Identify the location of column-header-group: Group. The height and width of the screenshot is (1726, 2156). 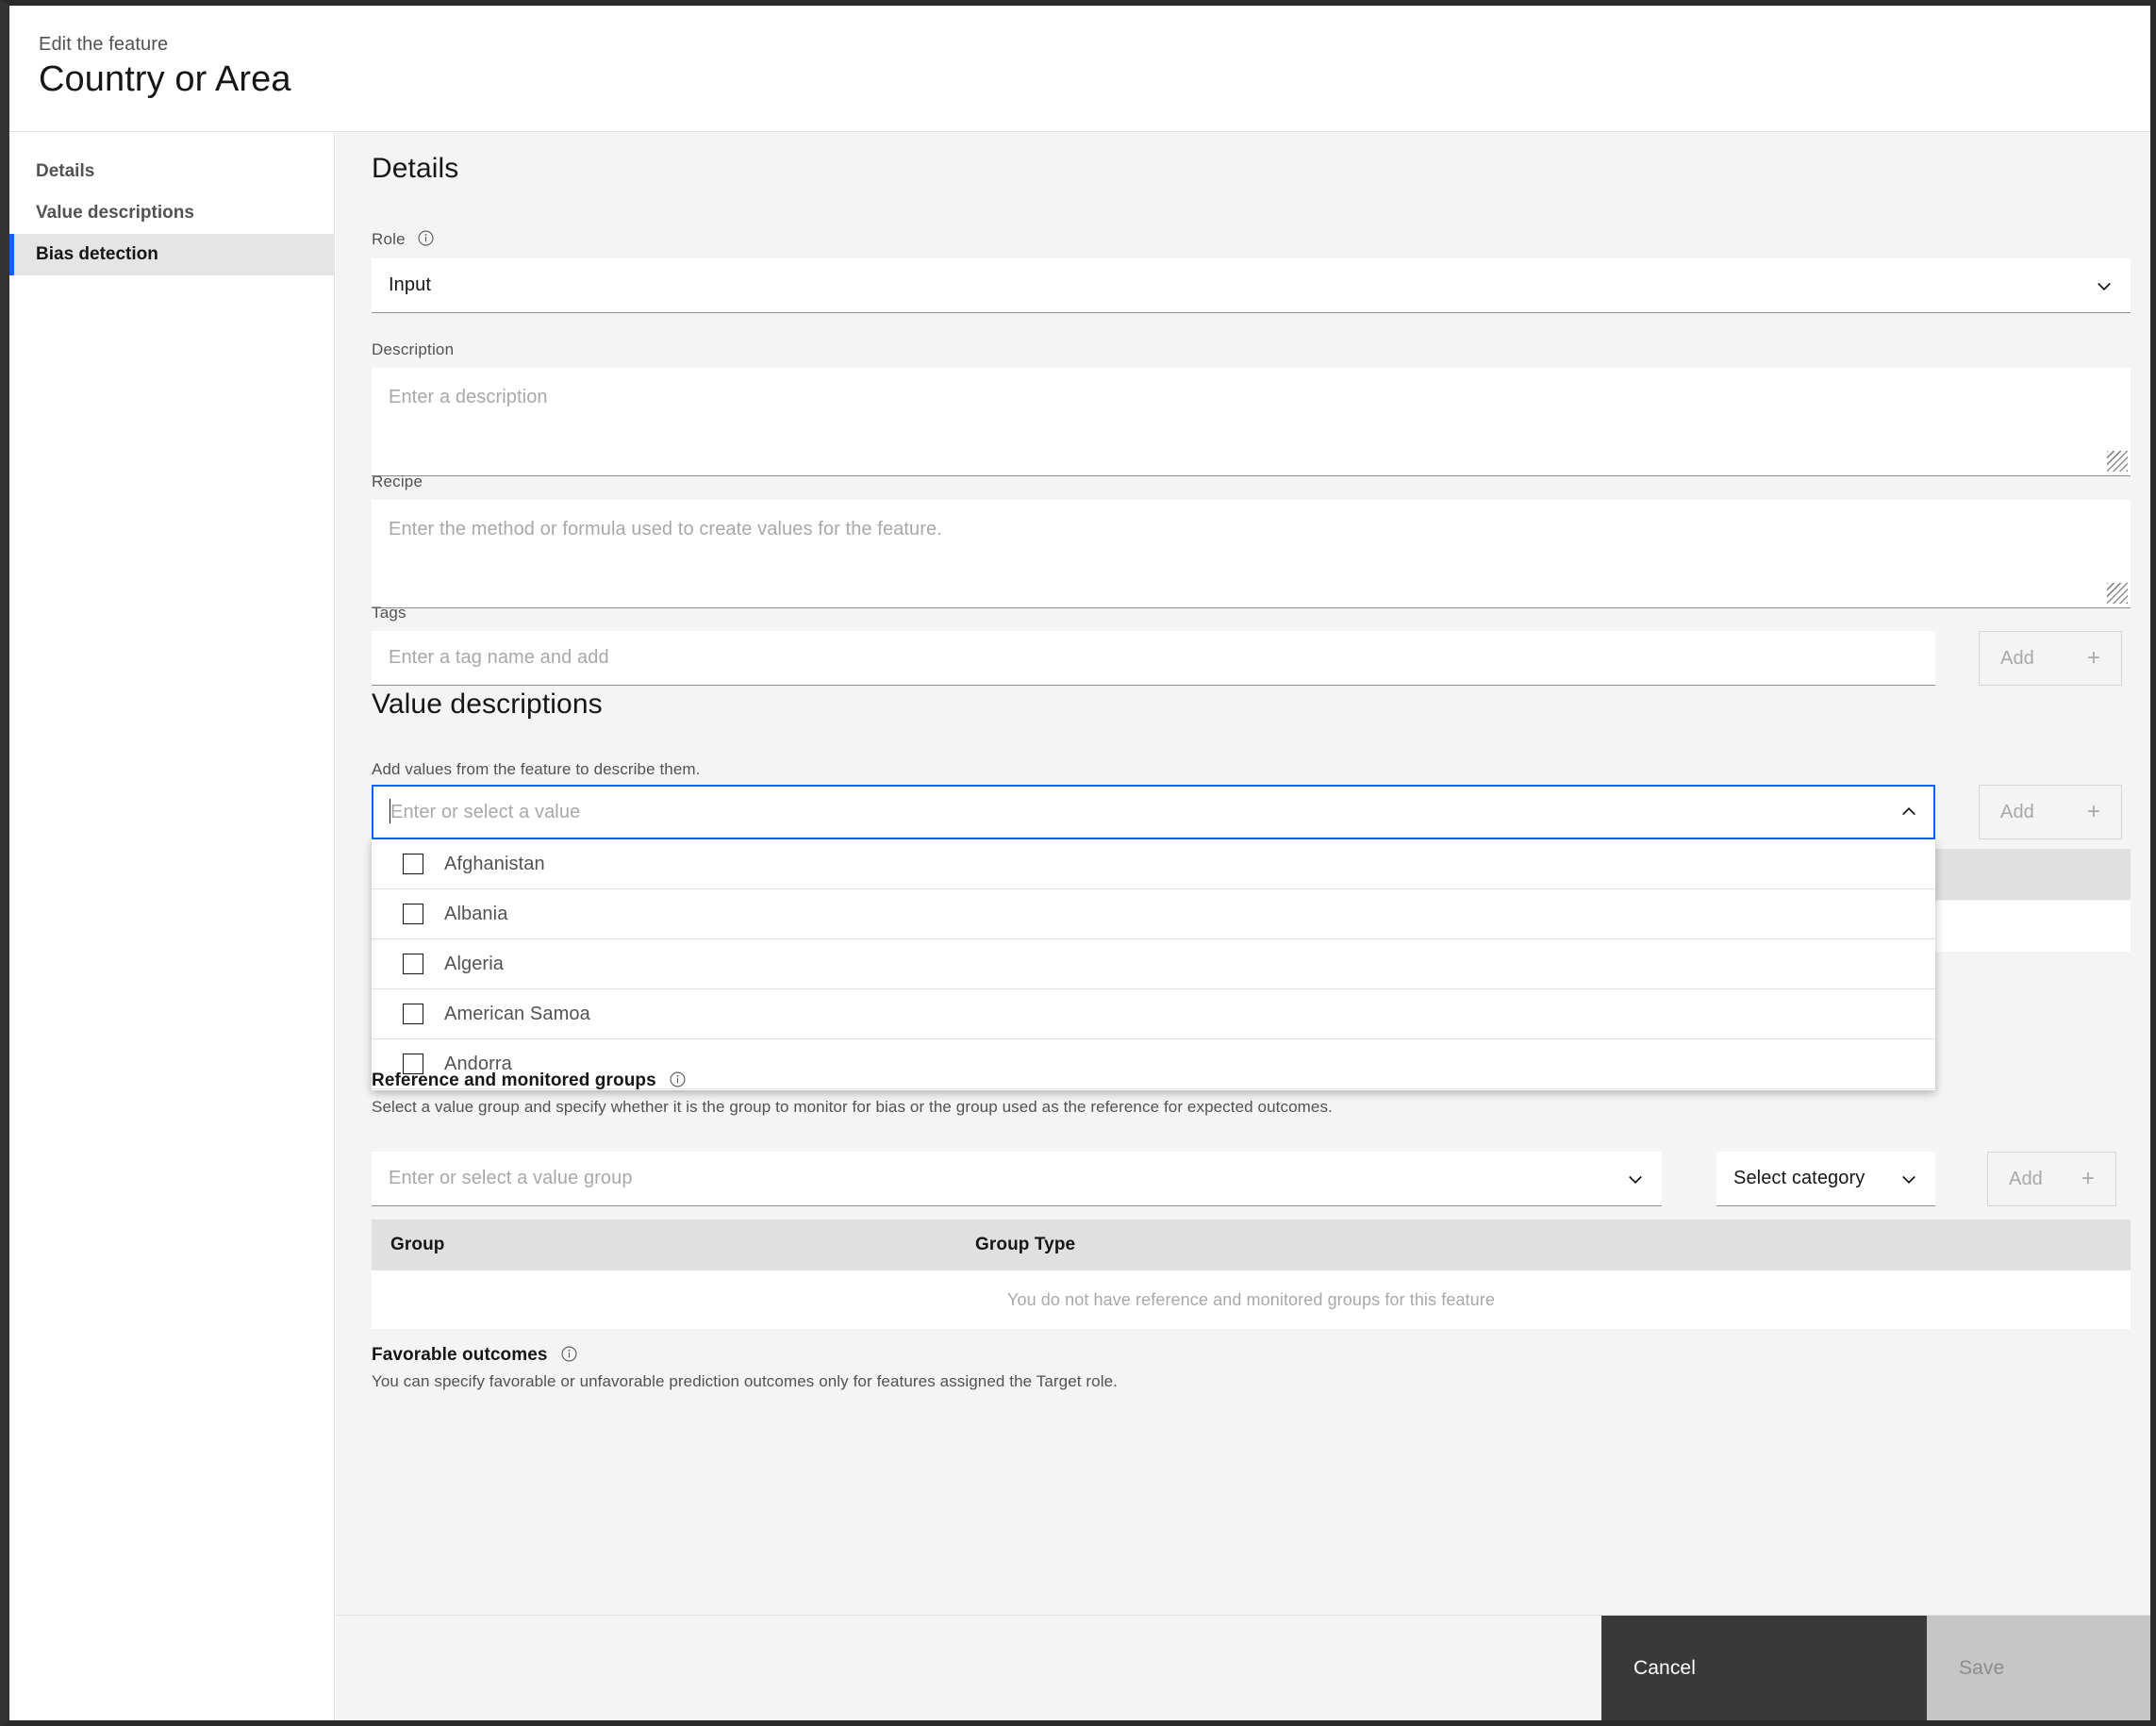
(417, 1244).